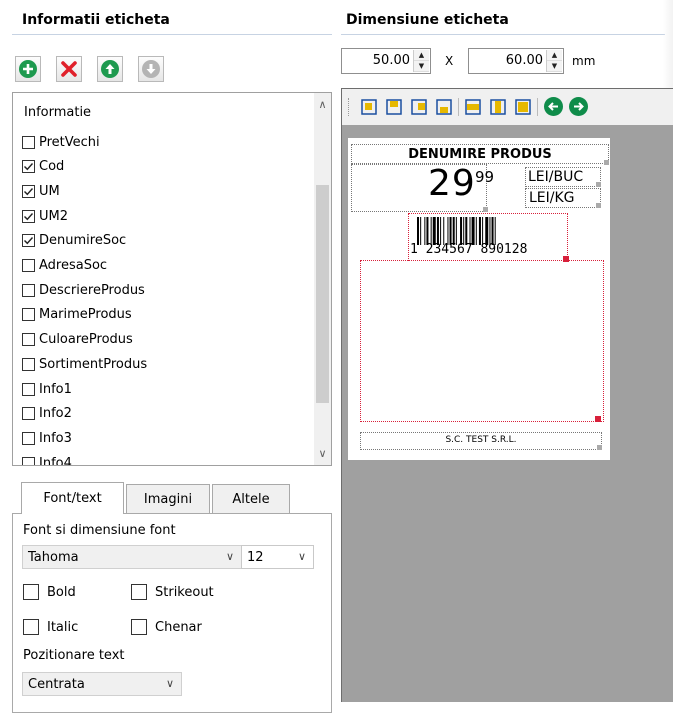 Image resolution: width=673 pixels, height=713 pixels. What do you see at coordinates (553, 106) in the screenshot?
I see `arrow-left-icon` at bounding box center [553, 106].